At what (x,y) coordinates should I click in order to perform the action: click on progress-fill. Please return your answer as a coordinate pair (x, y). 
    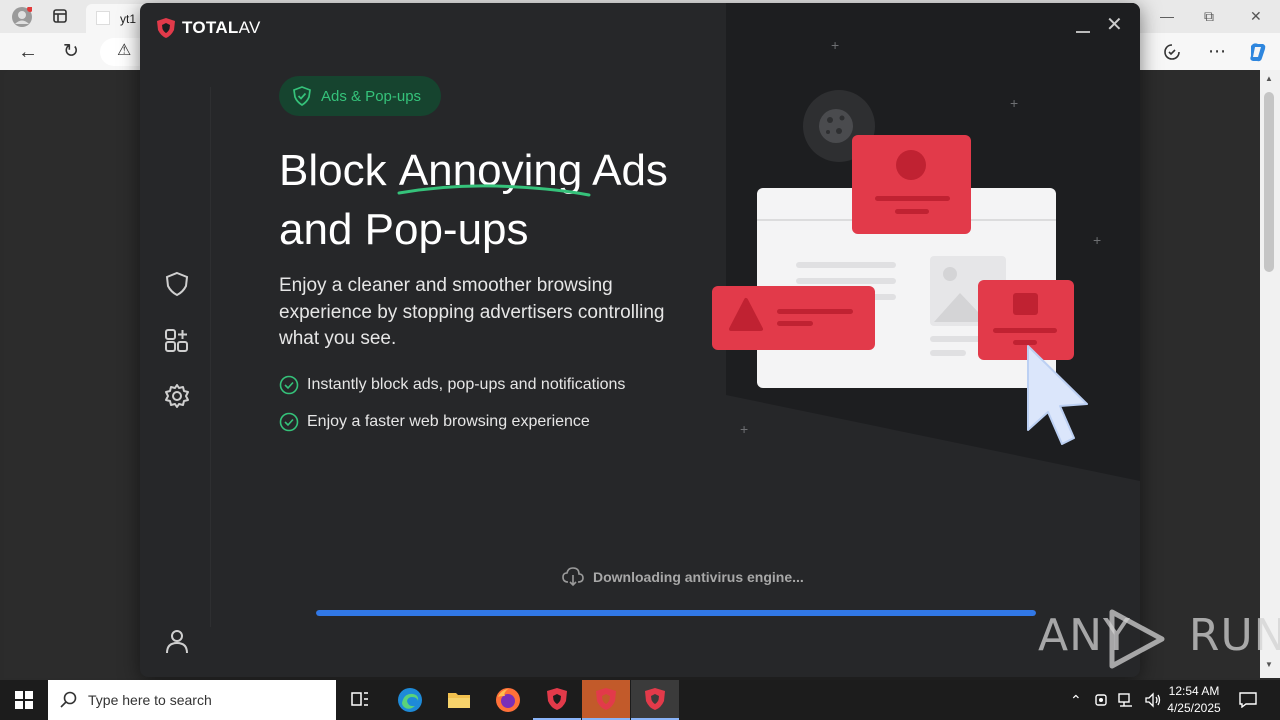
    Looking at the image, I should click on (676, 613).